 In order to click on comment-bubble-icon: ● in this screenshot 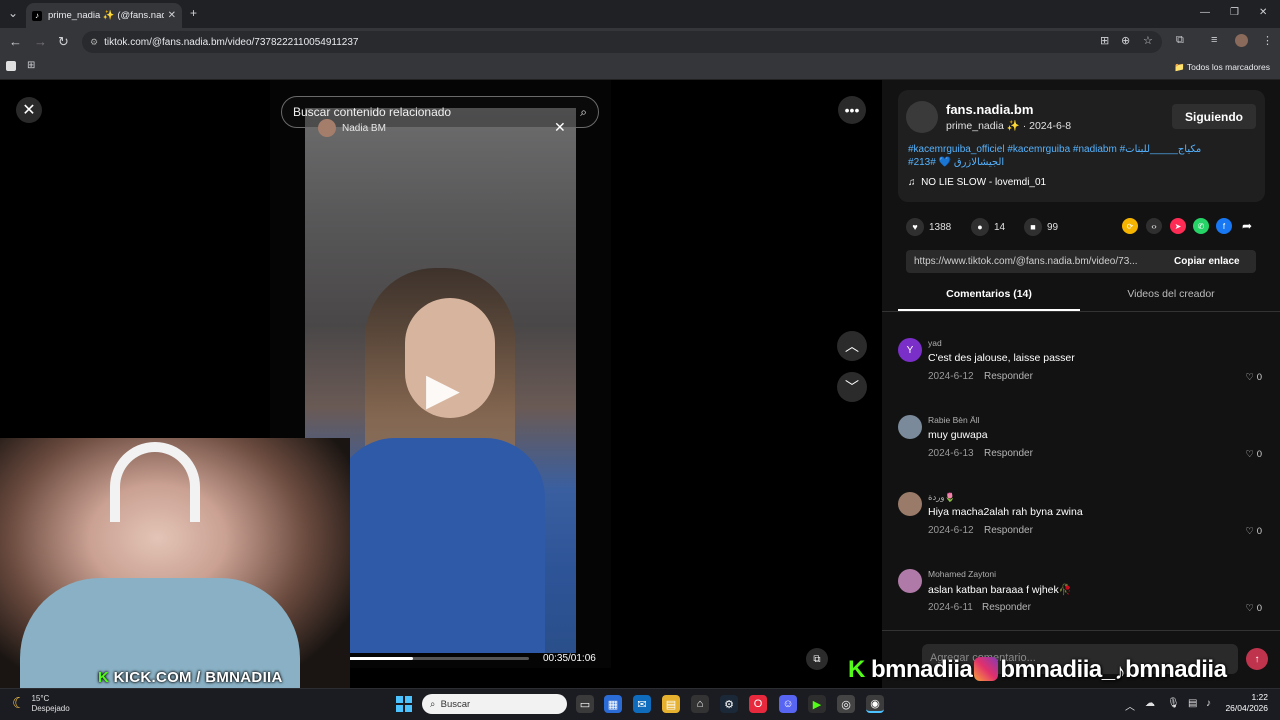, I will do `click(980, 227)`.